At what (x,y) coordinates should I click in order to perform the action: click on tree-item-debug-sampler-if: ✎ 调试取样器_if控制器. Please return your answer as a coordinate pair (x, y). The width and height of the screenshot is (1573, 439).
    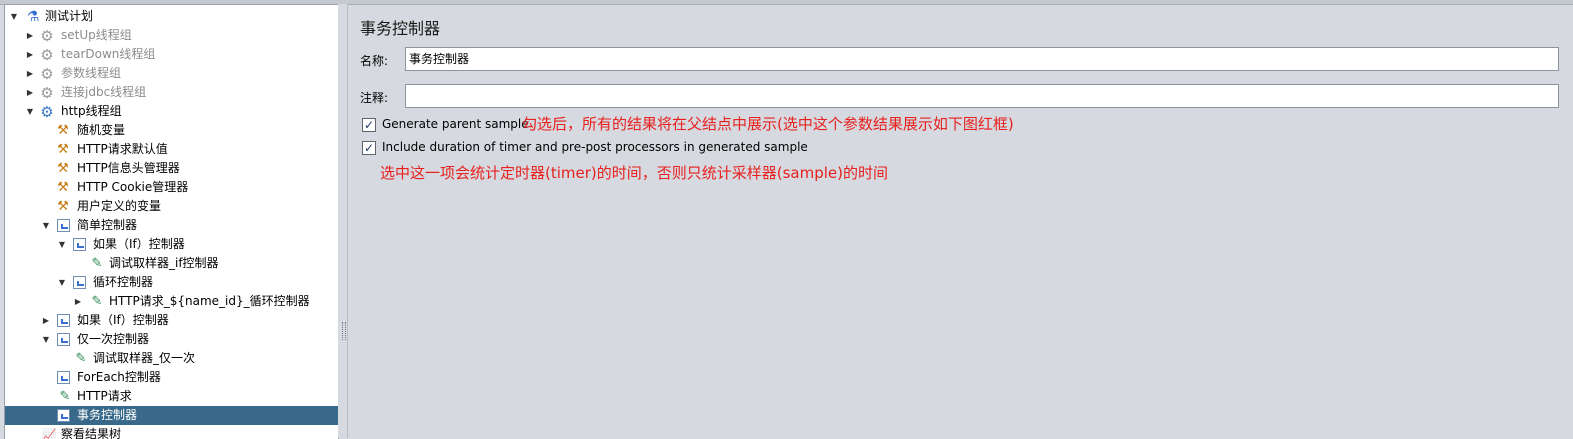
    Looking at the image, I should click on (171, 263).